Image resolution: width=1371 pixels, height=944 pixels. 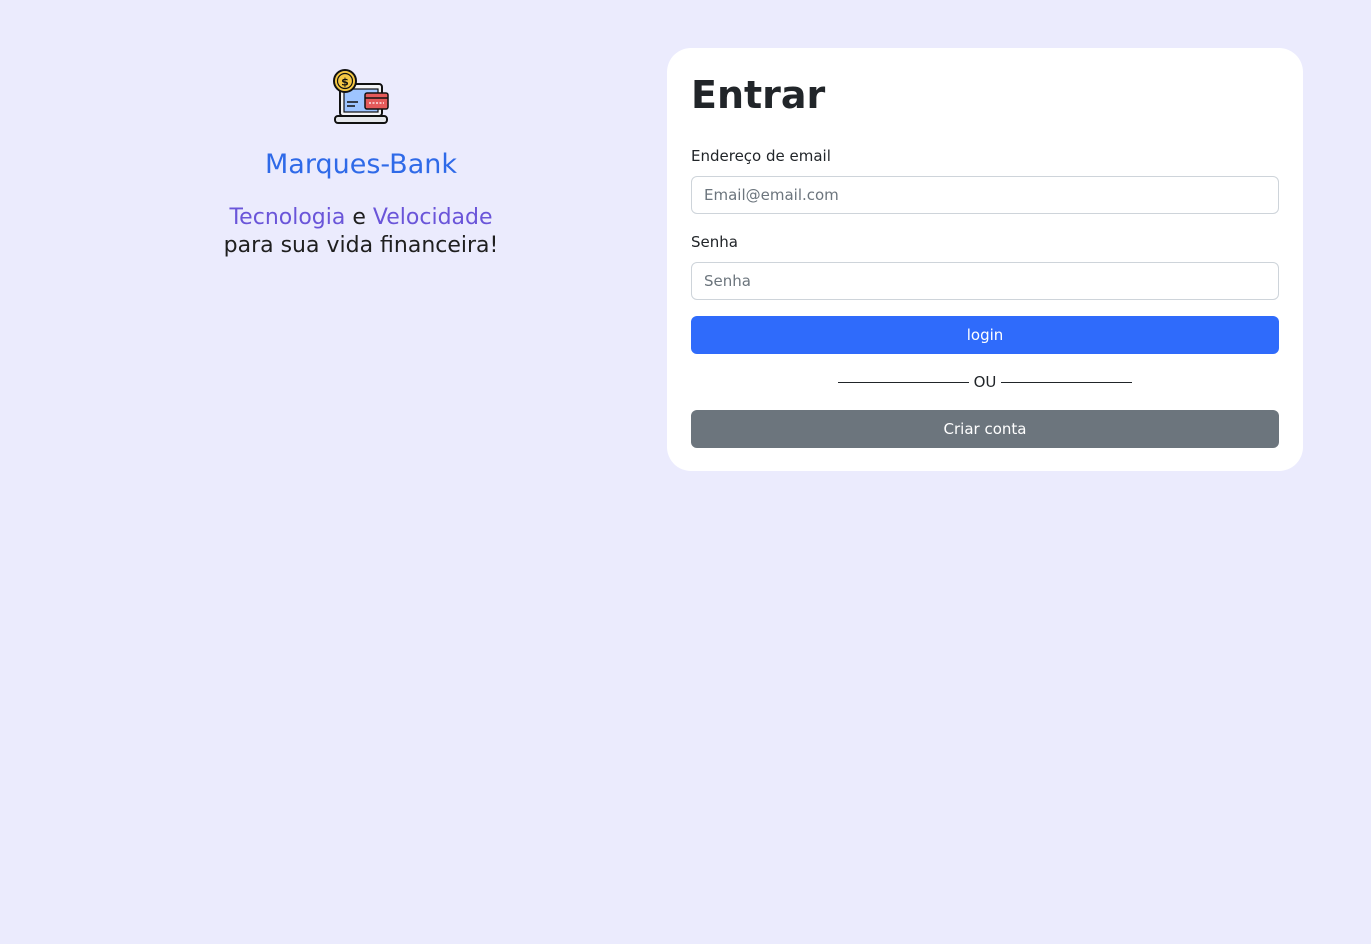 I want to click on email-input, so click(x=985, y=195).